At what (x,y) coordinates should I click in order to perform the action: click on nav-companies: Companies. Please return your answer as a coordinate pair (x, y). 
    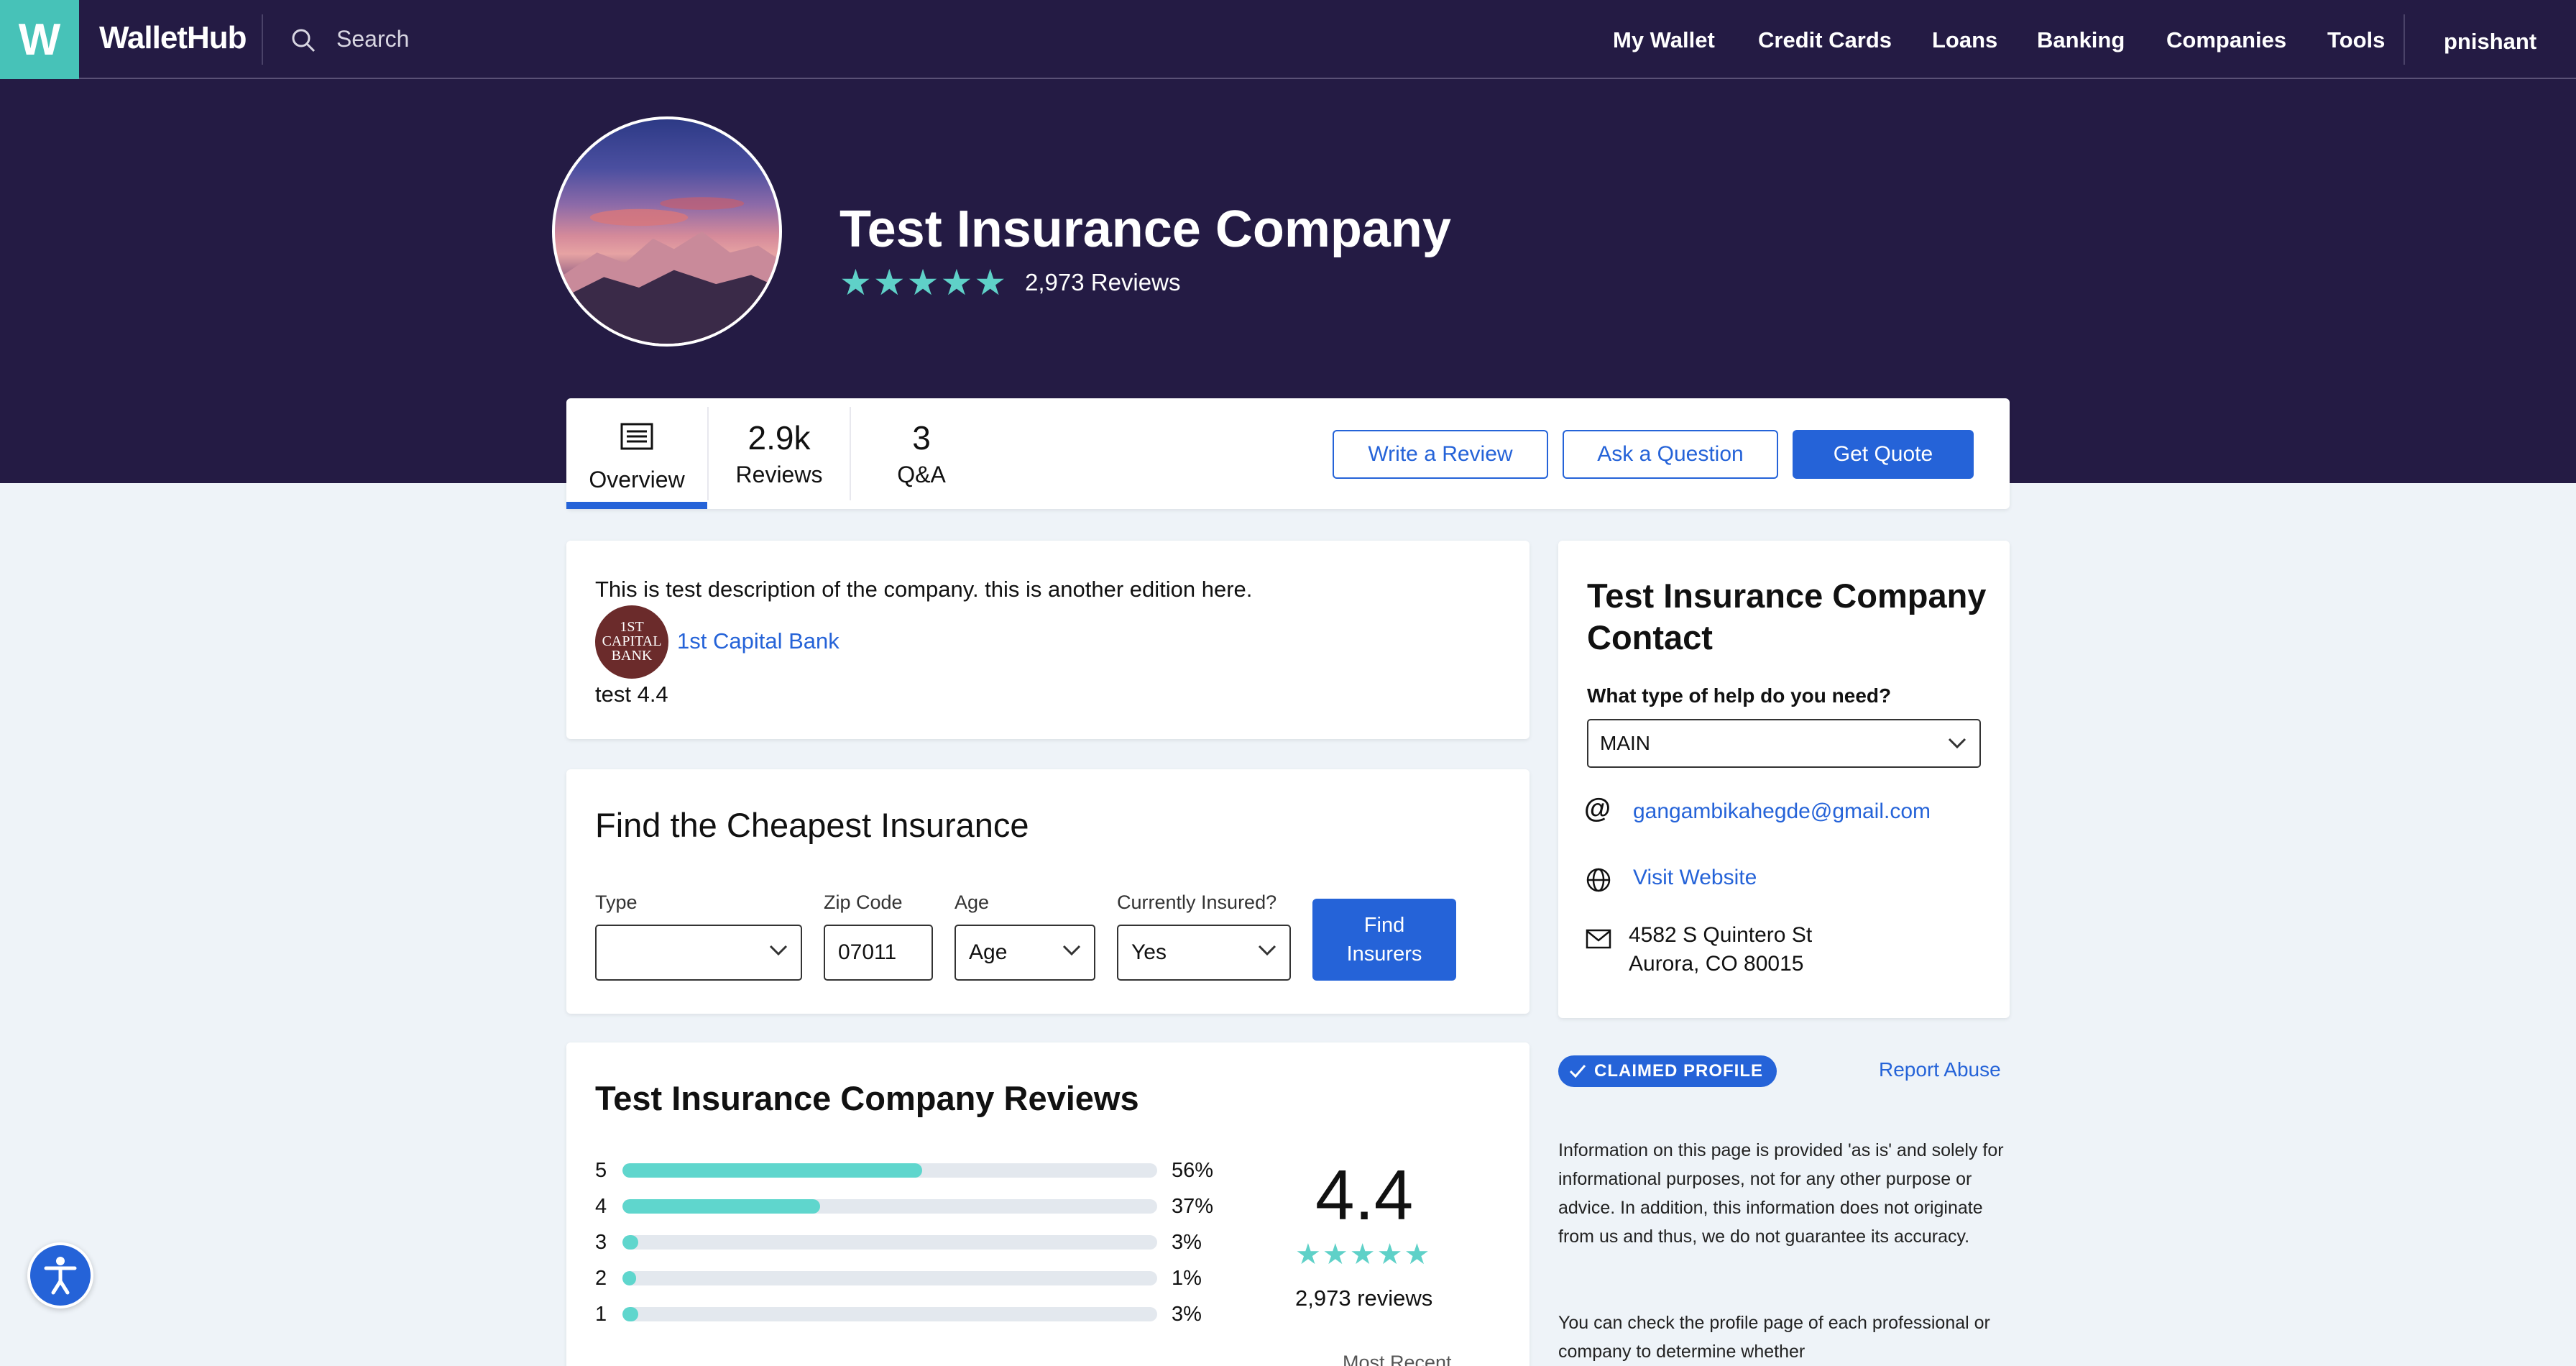
    Looking at the image, I should click on (2226, 40).